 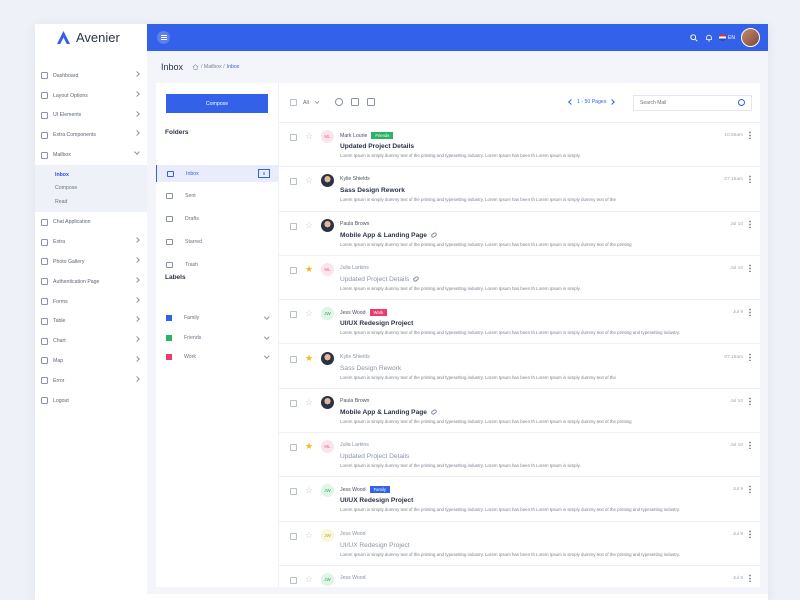 I want to click on language-selector: EN, so click(x=727, y=37).